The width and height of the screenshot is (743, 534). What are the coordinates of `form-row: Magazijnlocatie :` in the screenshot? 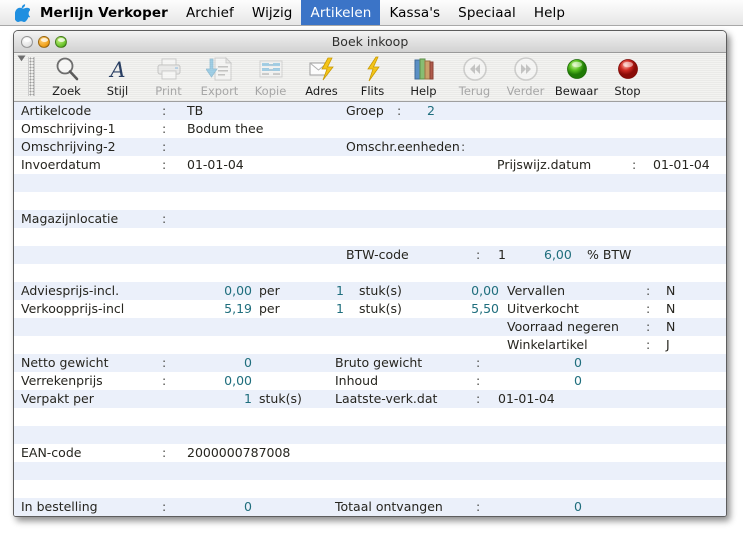 It's located at (370, 219).